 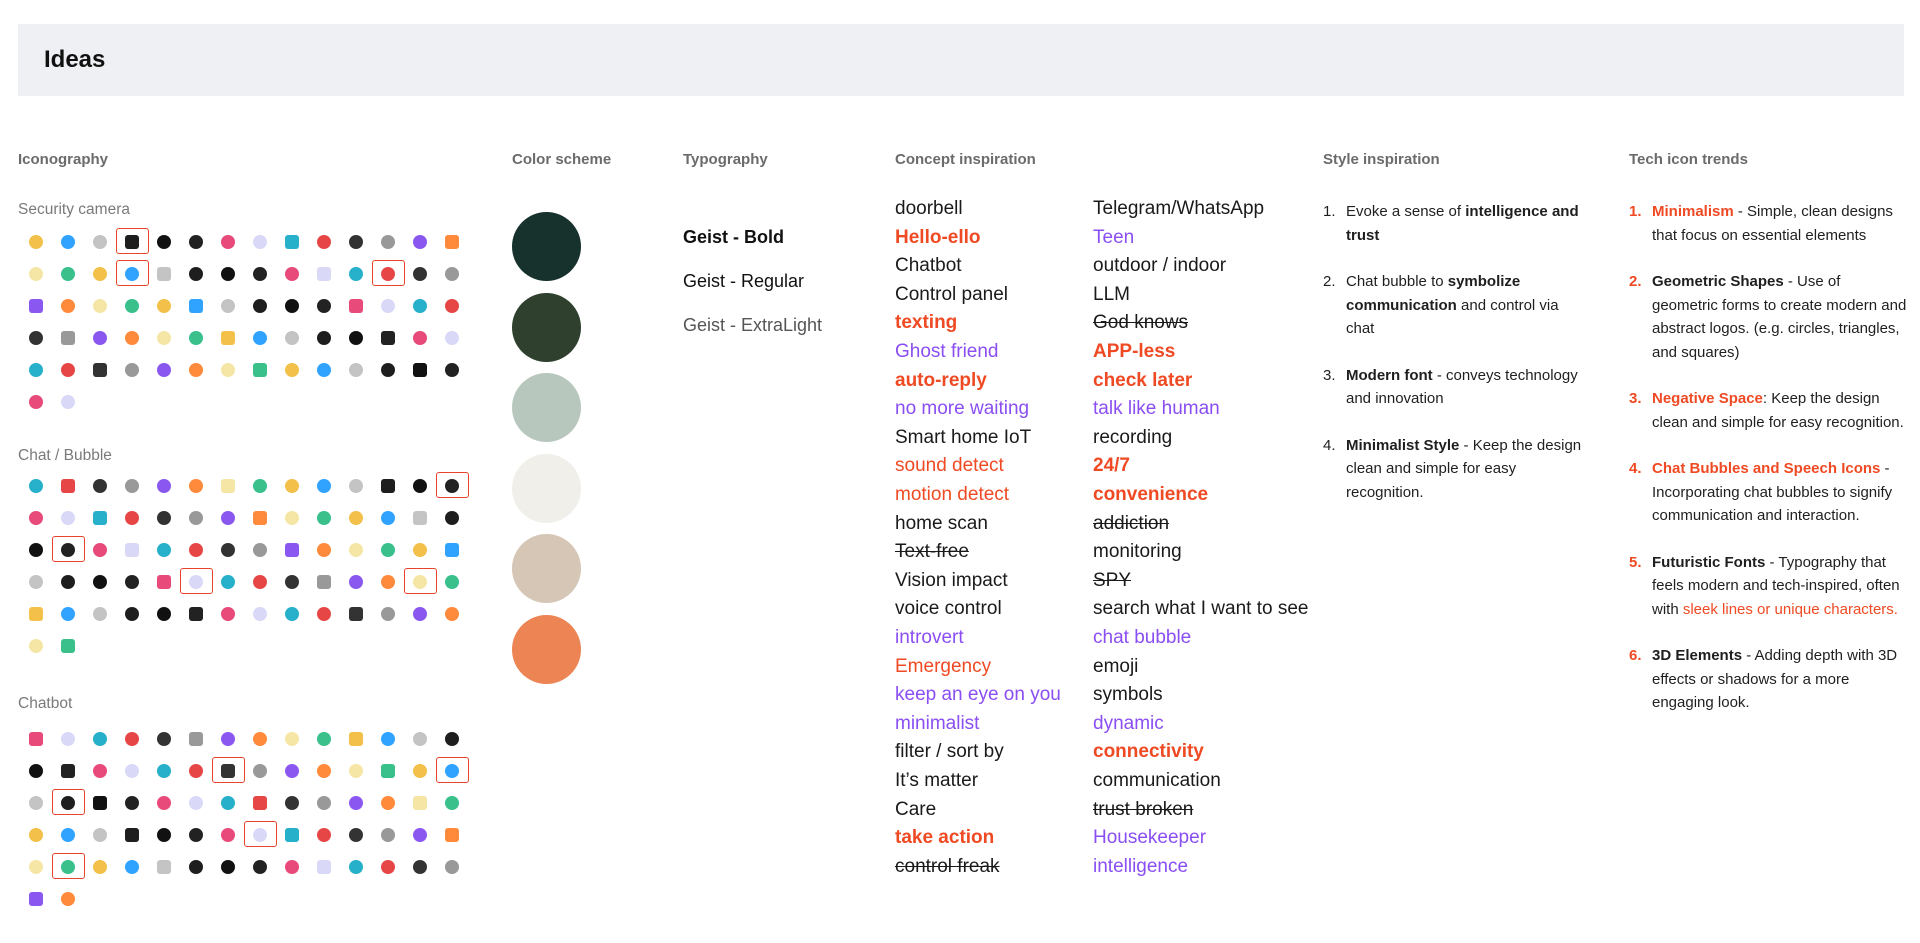 I want to click on tech-trends-heading: Tech icon trends, so click(x=1688, y=159).